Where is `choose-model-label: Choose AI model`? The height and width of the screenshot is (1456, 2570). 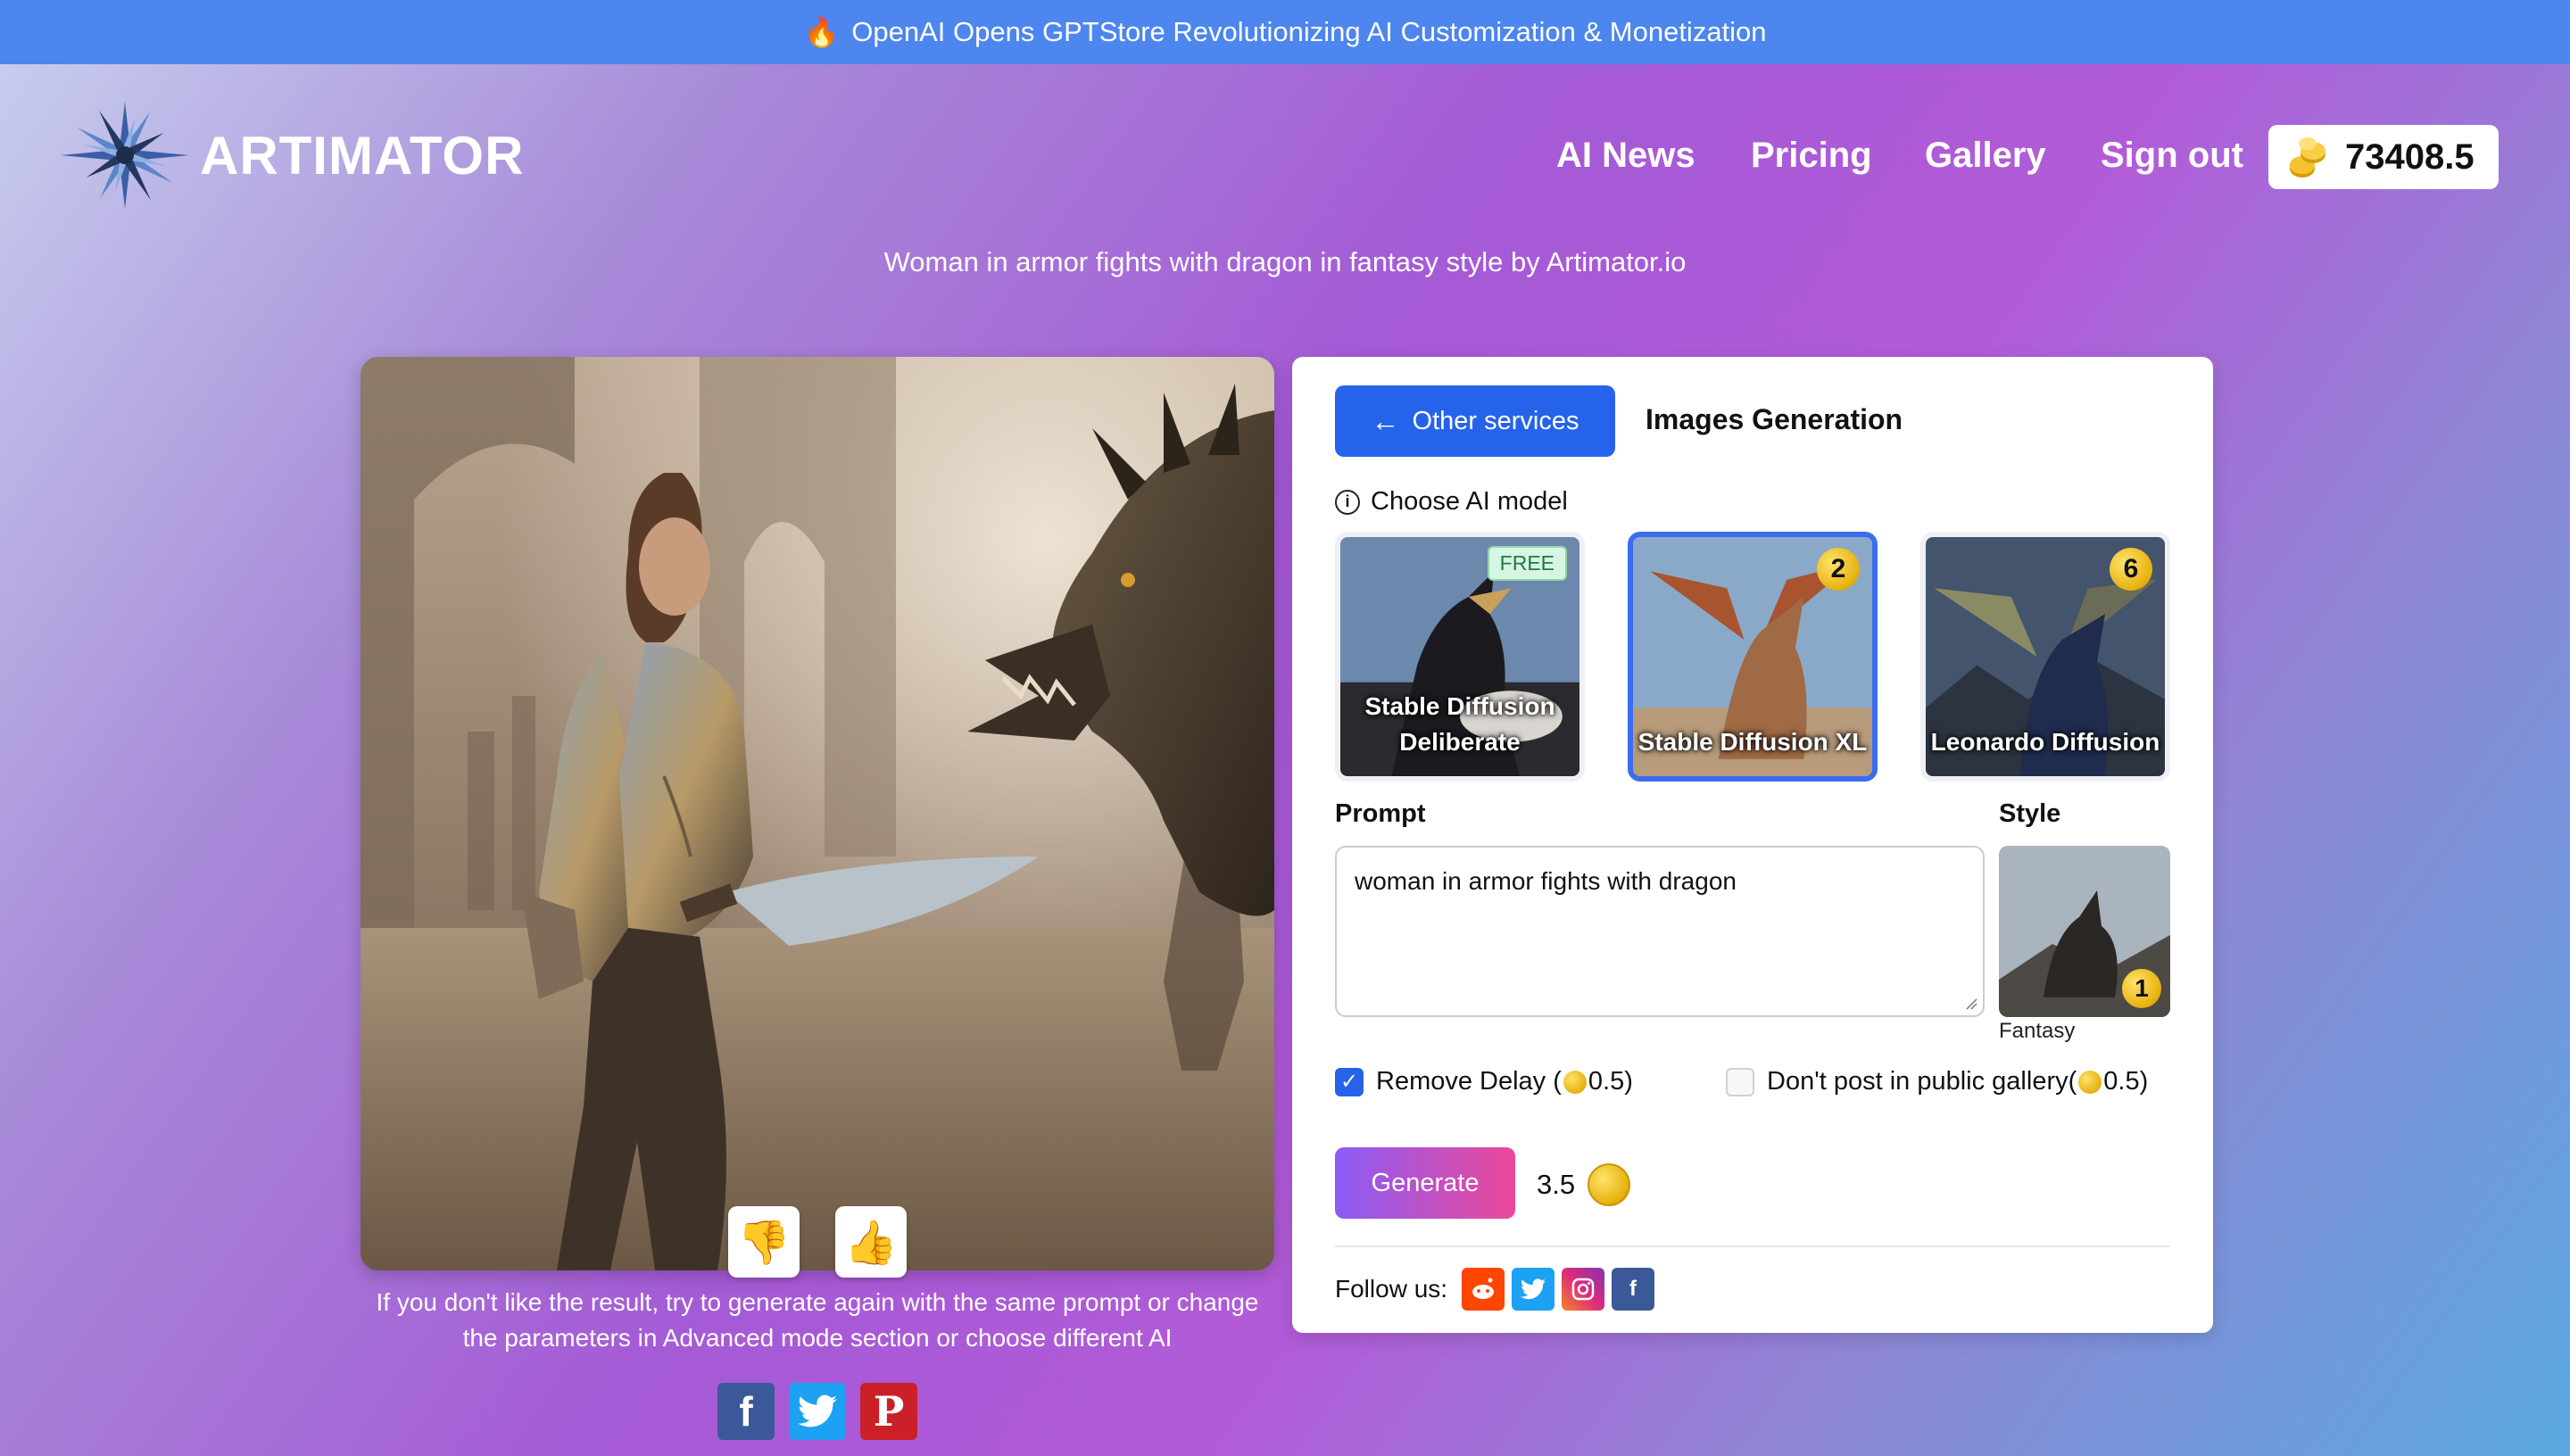
choose-model-label: Choose AI model is located at coordinates (1469, 502).